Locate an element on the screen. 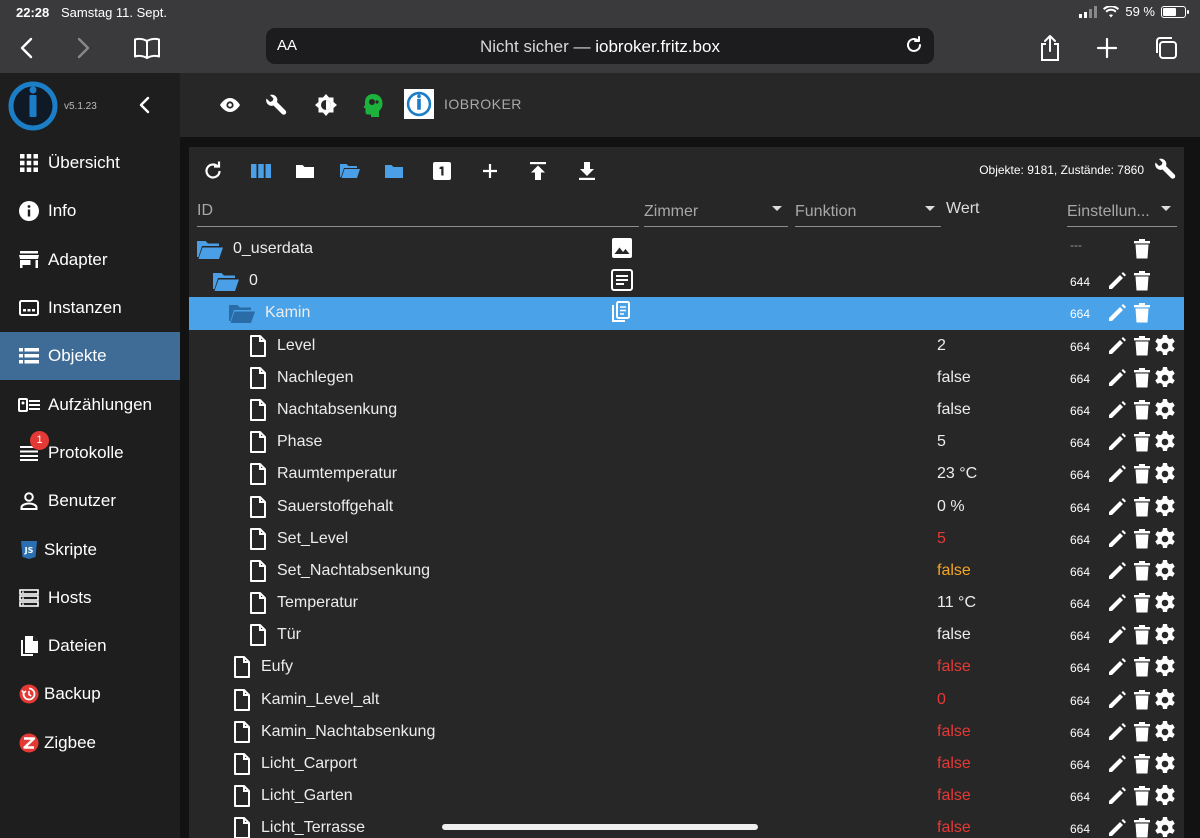 This screenshot has height=838, width=1200. table-row: Kamin_Level_alt 0 664 is located at coordinates (686, 700).